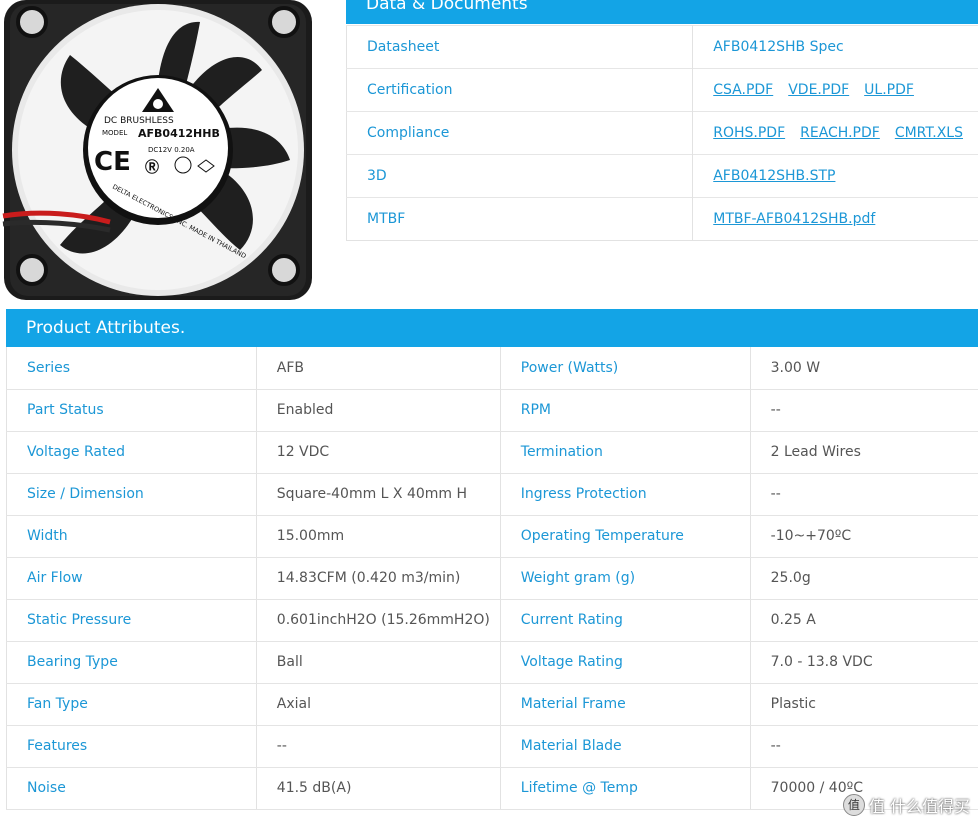  I want to click on document-link: CSA.PDF, so click(743, 90).